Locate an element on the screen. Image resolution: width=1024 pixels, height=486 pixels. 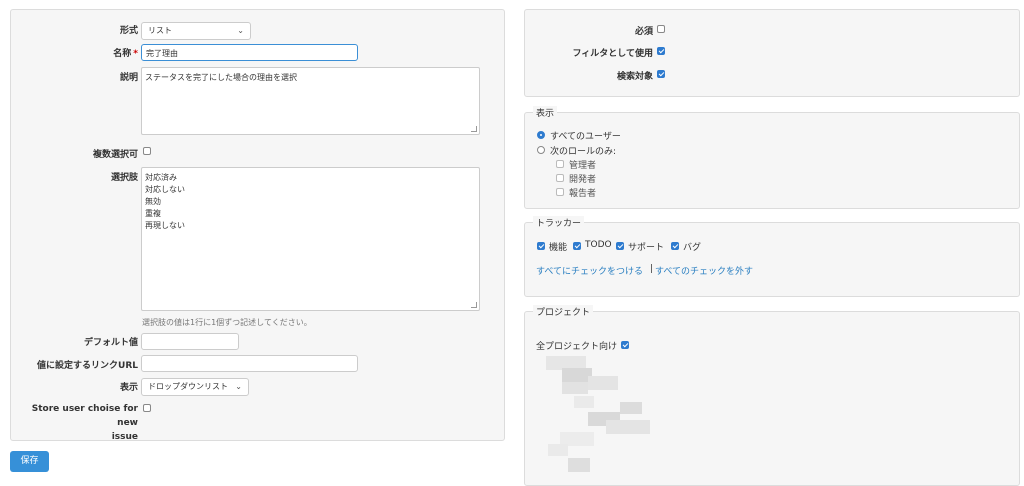
required-label: 必須 is located at coordinates (643, 32).